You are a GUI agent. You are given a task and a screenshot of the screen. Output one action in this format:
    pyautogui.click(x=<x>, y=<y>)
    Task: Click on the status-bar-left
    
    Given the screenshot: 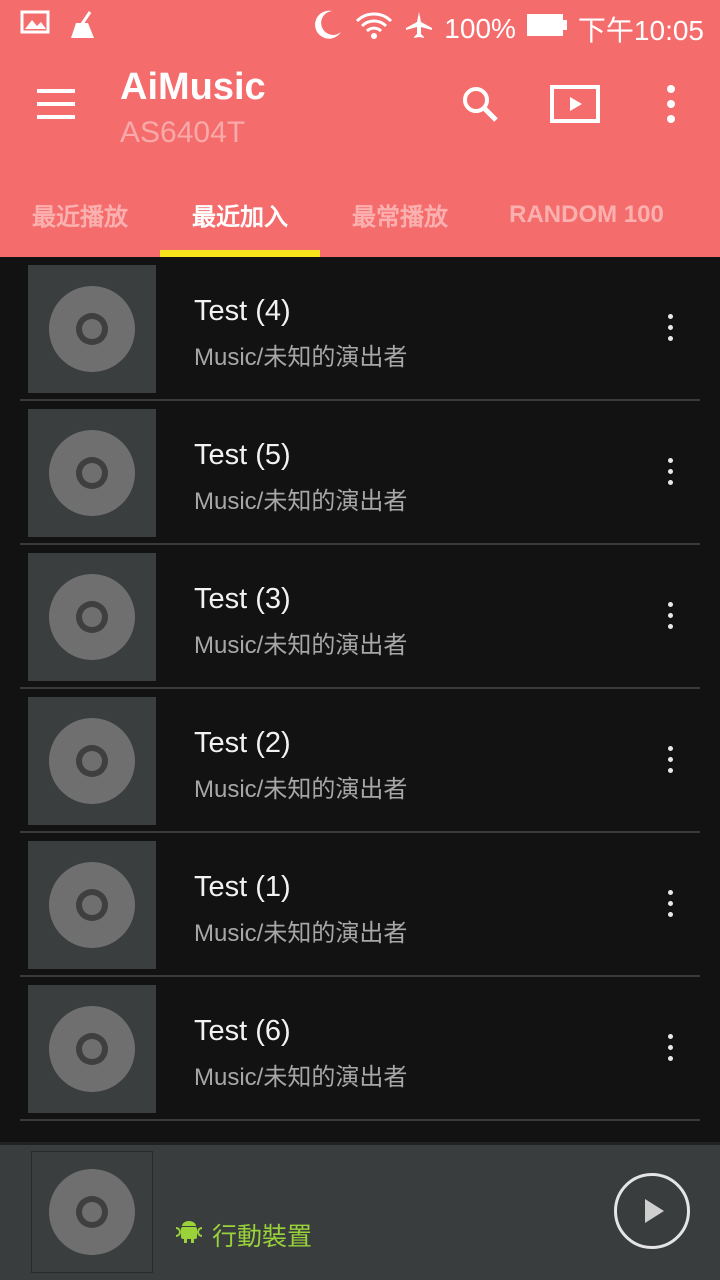 What is the action you would take?
    pyautogui.click(x=59, y=27)
    